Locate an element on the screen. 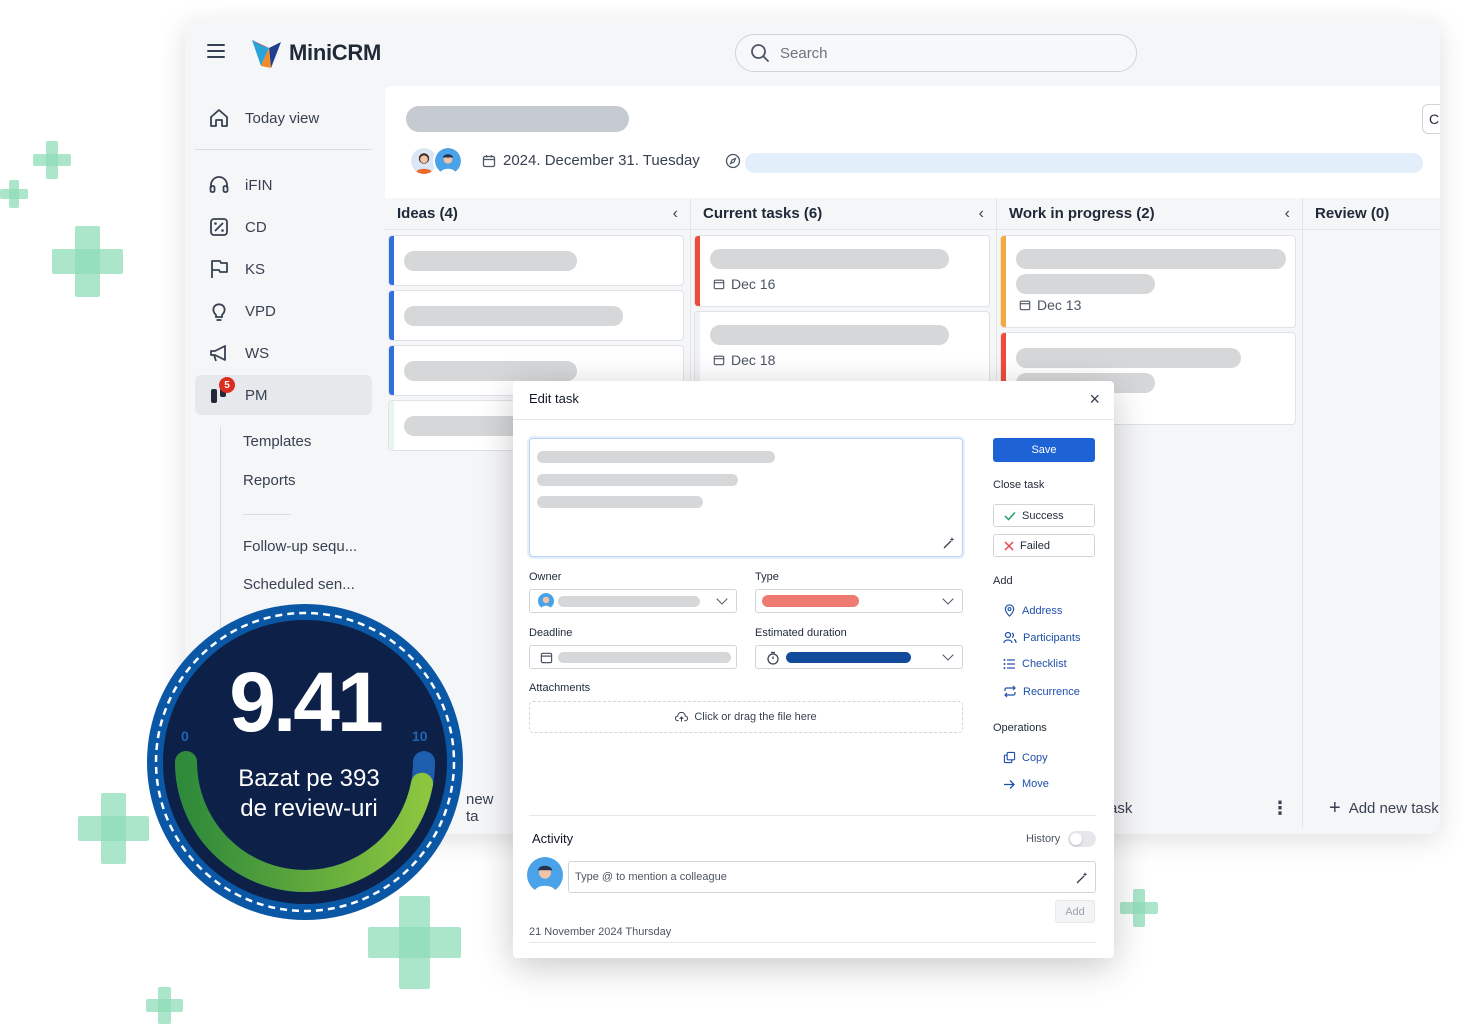 The height and width of the screenshot is (1024, 1464). type-select is located at coordinates (859, 601).